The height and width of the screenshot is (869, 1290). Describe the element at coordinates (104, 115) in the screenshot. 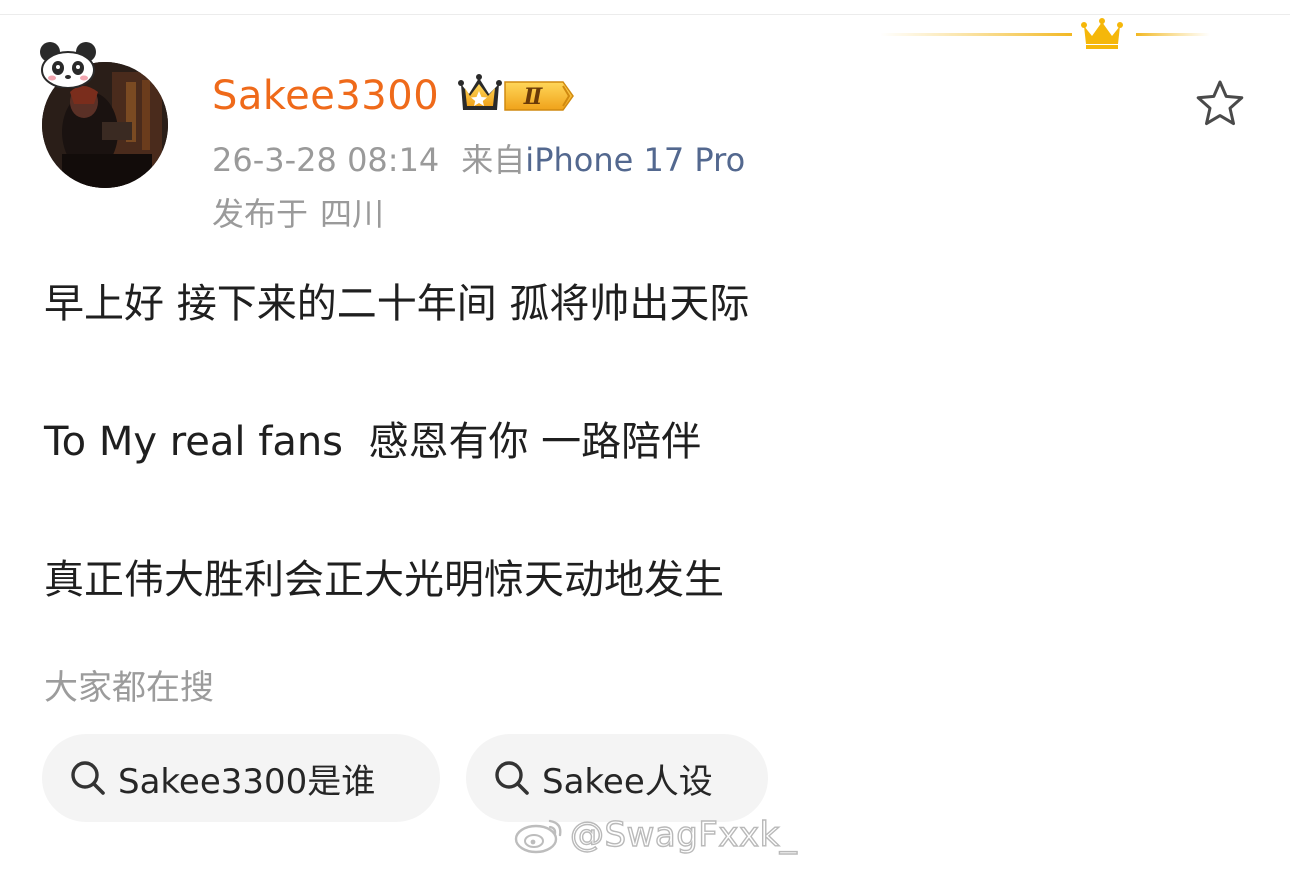

I see `author-avatar-wrapper` at that location.